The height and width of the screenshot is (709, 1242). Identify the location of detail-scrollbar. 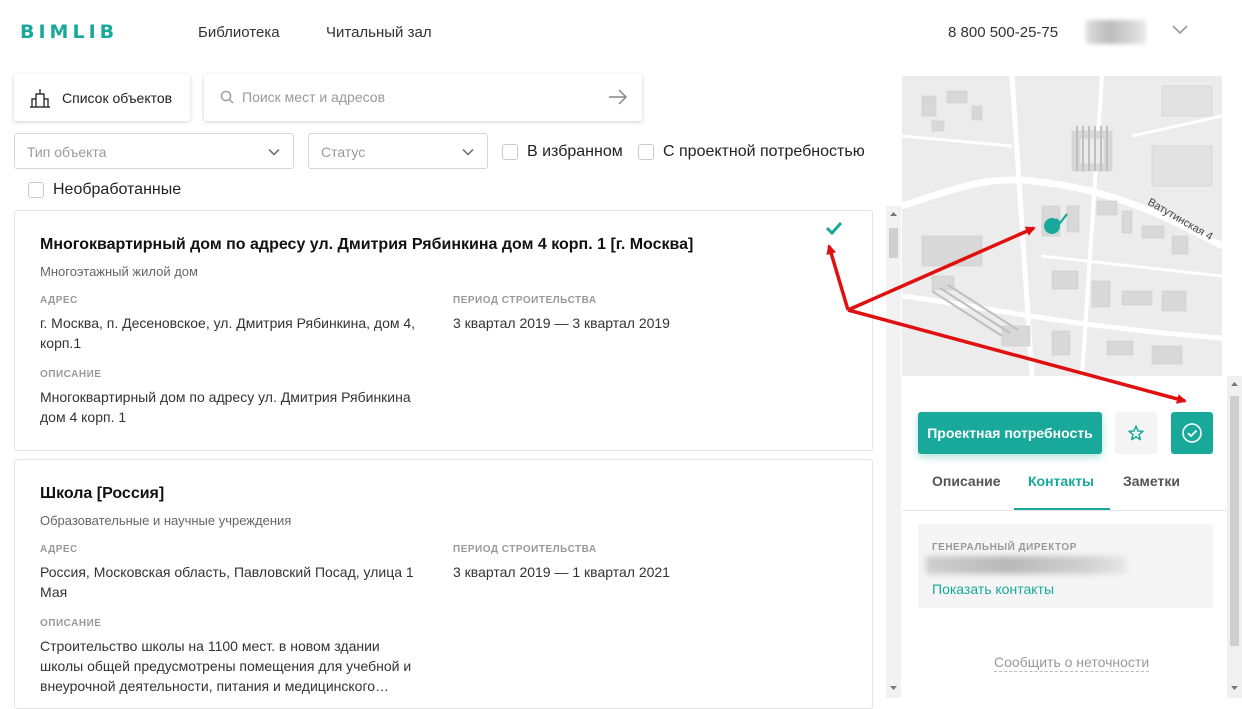
(1234, 537).